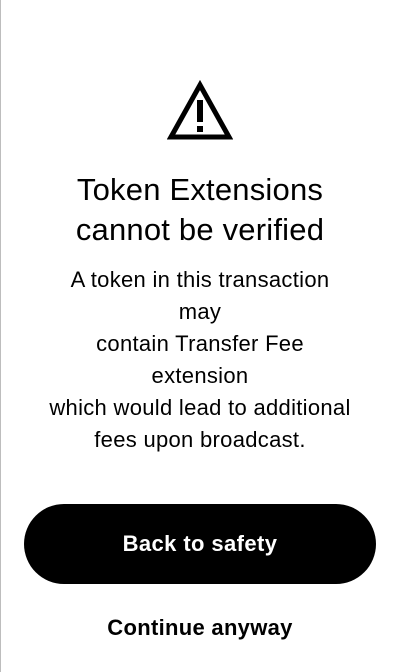  What do you see at coordinates (200, 375) in the screenshot?
I see `warning-message-line: extension` at bounding box center [200, 375].